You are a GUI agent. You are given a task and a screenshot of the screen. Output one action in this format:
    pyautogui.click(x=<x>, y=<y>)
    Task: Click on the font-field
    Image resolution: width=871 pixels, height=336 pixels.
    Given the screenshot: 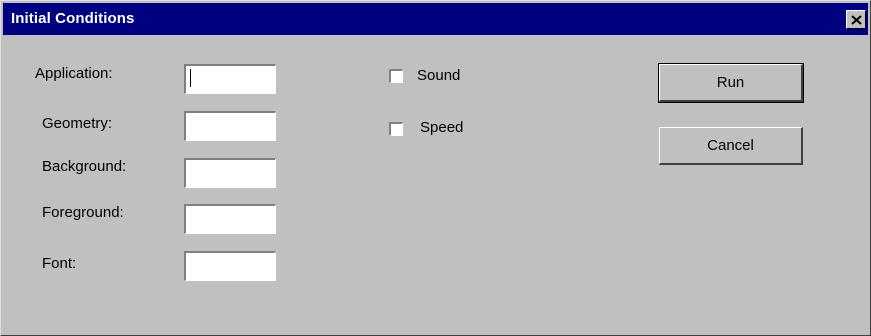 What is the action you would take?
    pyautogui.click(x=230, y=266)
    